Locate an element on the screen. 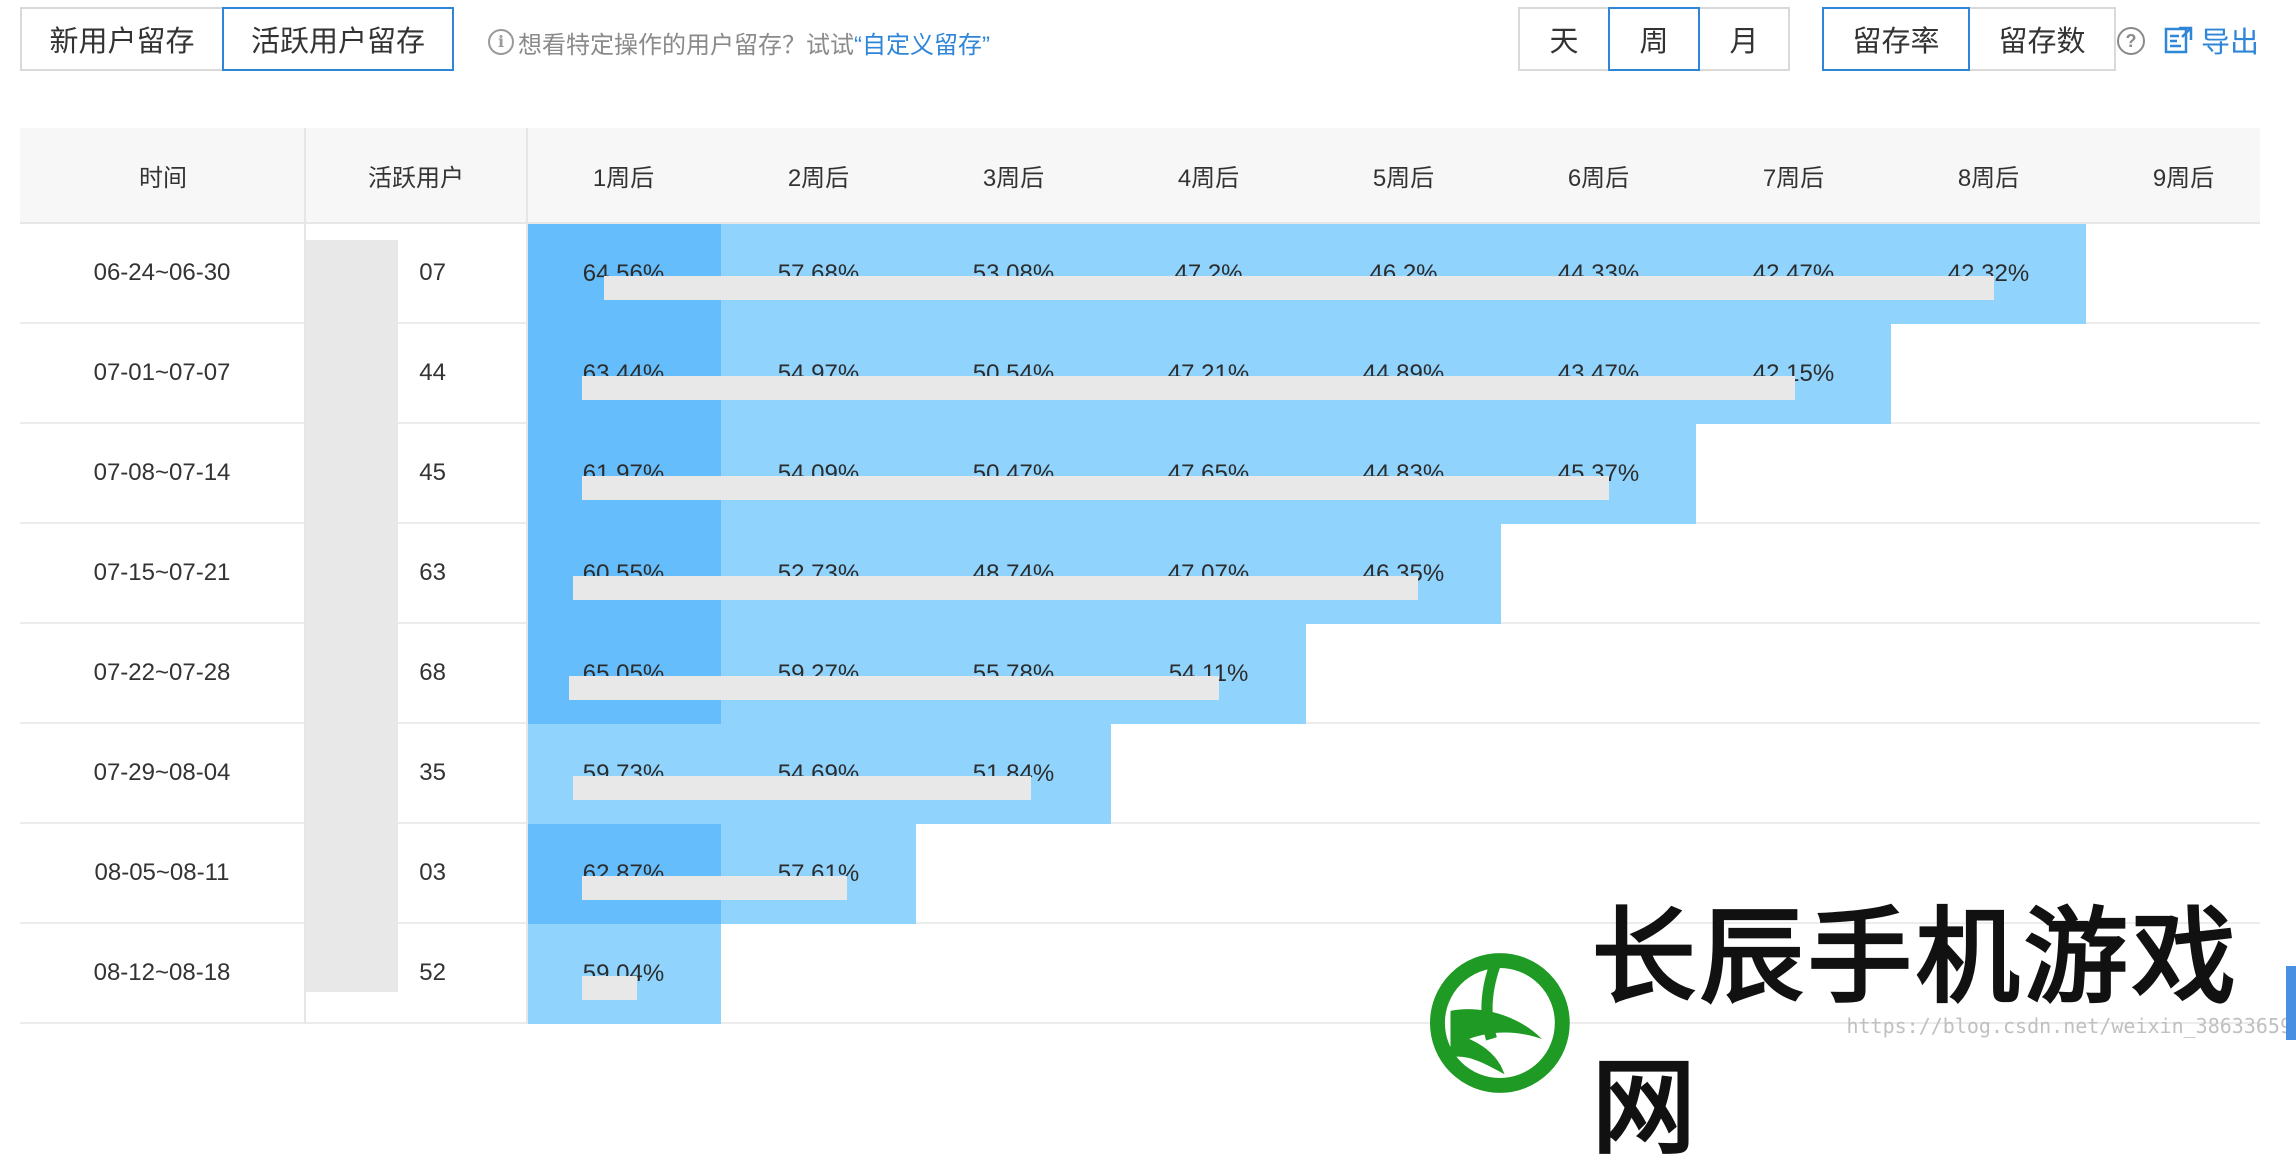 The image size is (2296, 1174). retention-cell: 54.69% is located at coordinates (818, 774).